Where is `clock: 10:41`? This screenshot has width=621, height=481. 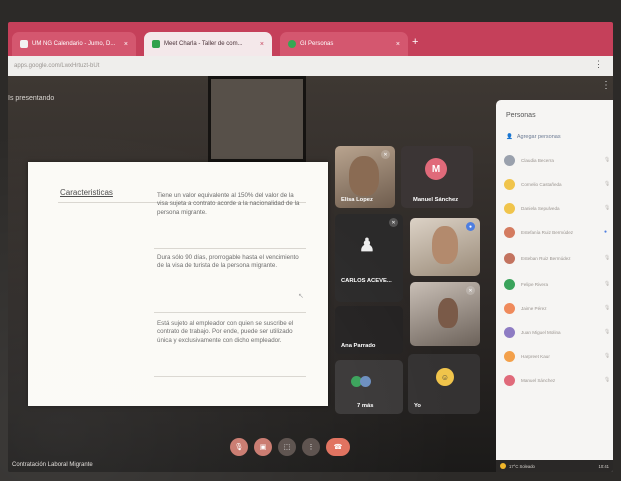 clock: 10:41 is located at coordinates (603, 466).